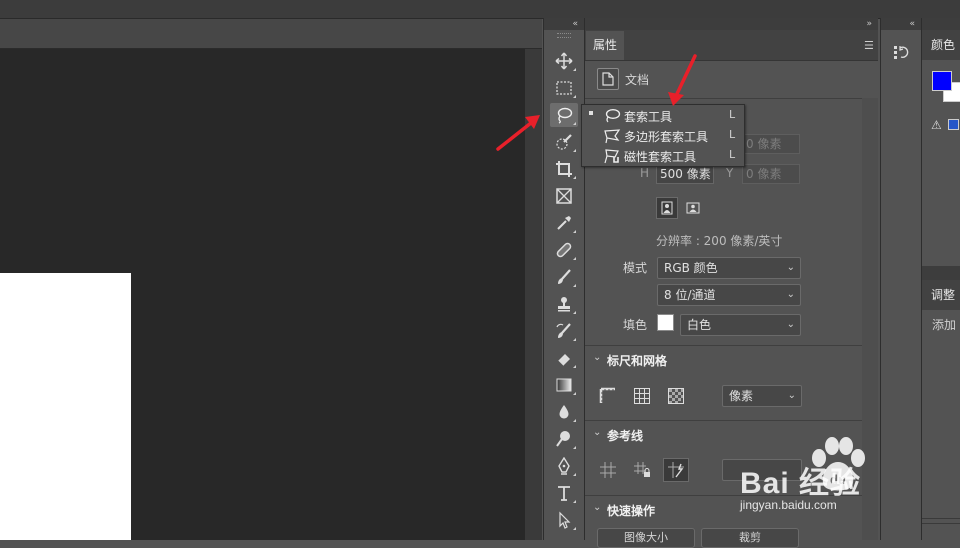  I want to click on lasso-tools-flyout: 套索工具 L 多边形套索工具 L 磁性套索工具 L, so click(663, 135).